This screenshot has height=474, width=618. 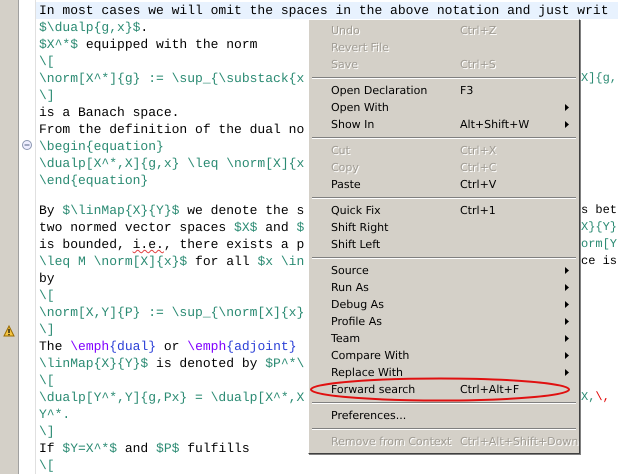 I want to click on menu-item: Forward search Ctrl+Alt+F, so click(x=444, y=389).